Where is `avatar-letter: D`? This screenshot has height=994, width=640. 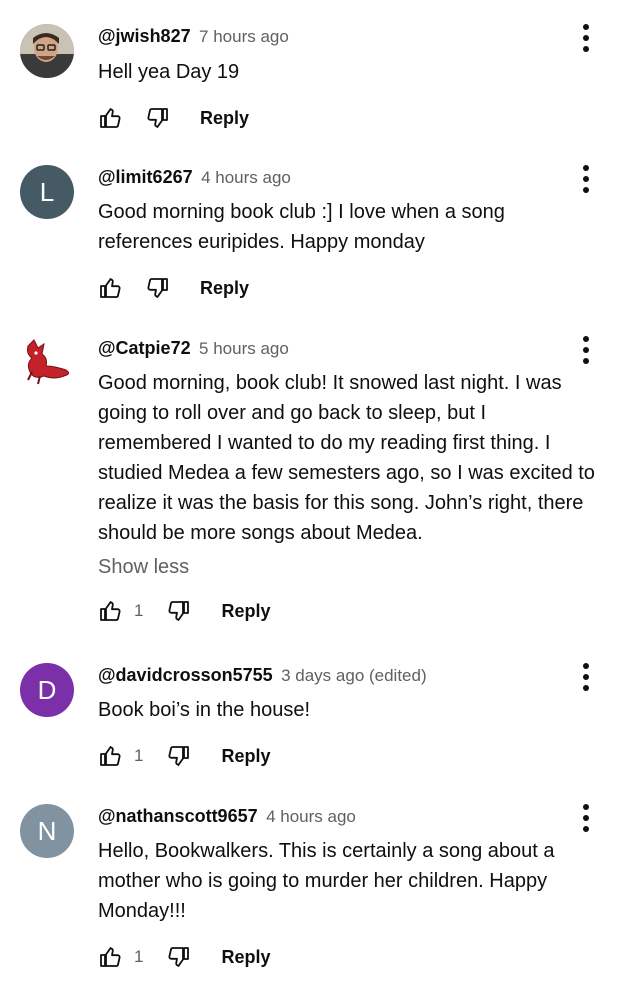
avatar-letter: D is located at coordinates (47, 689).